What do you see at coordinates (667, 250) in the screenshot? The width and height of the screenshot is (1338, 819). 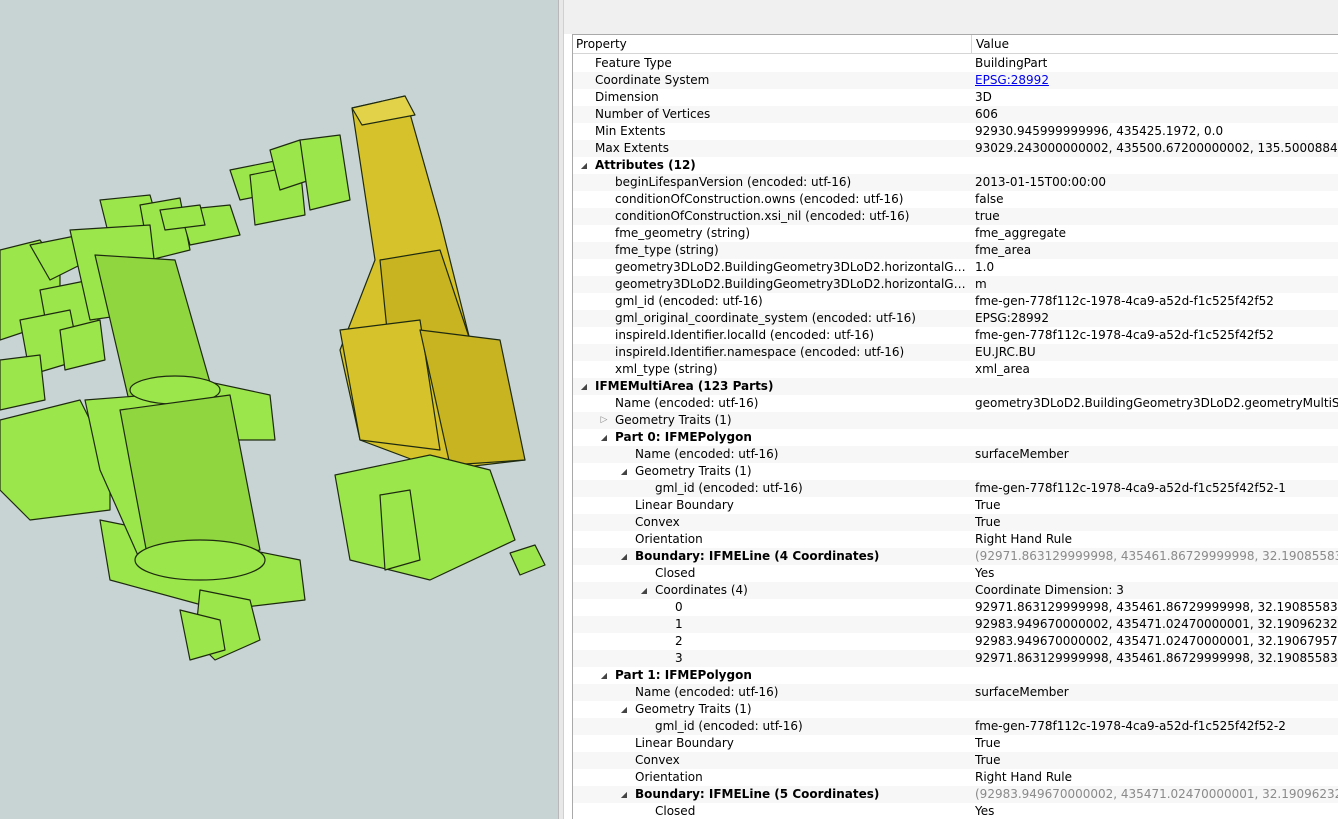 I see `property-name: fme_type (string)` at bounding box center [667, 250].